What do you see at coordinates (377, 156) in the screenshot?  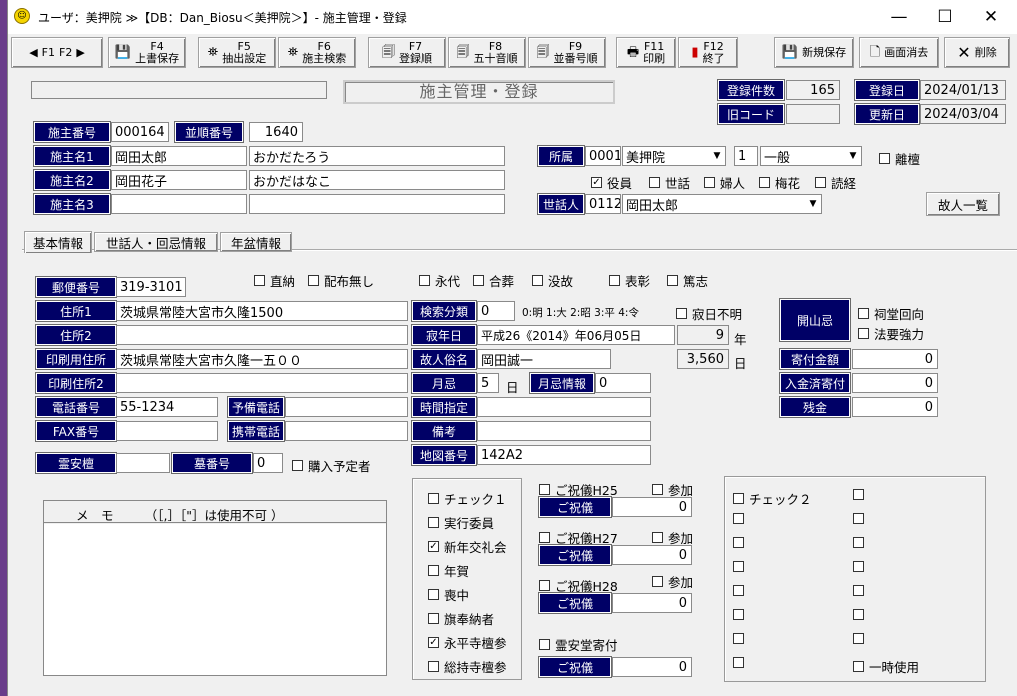 I see `owner-name1-kana-field: おかだたろう` at bounding box center [377, 156].